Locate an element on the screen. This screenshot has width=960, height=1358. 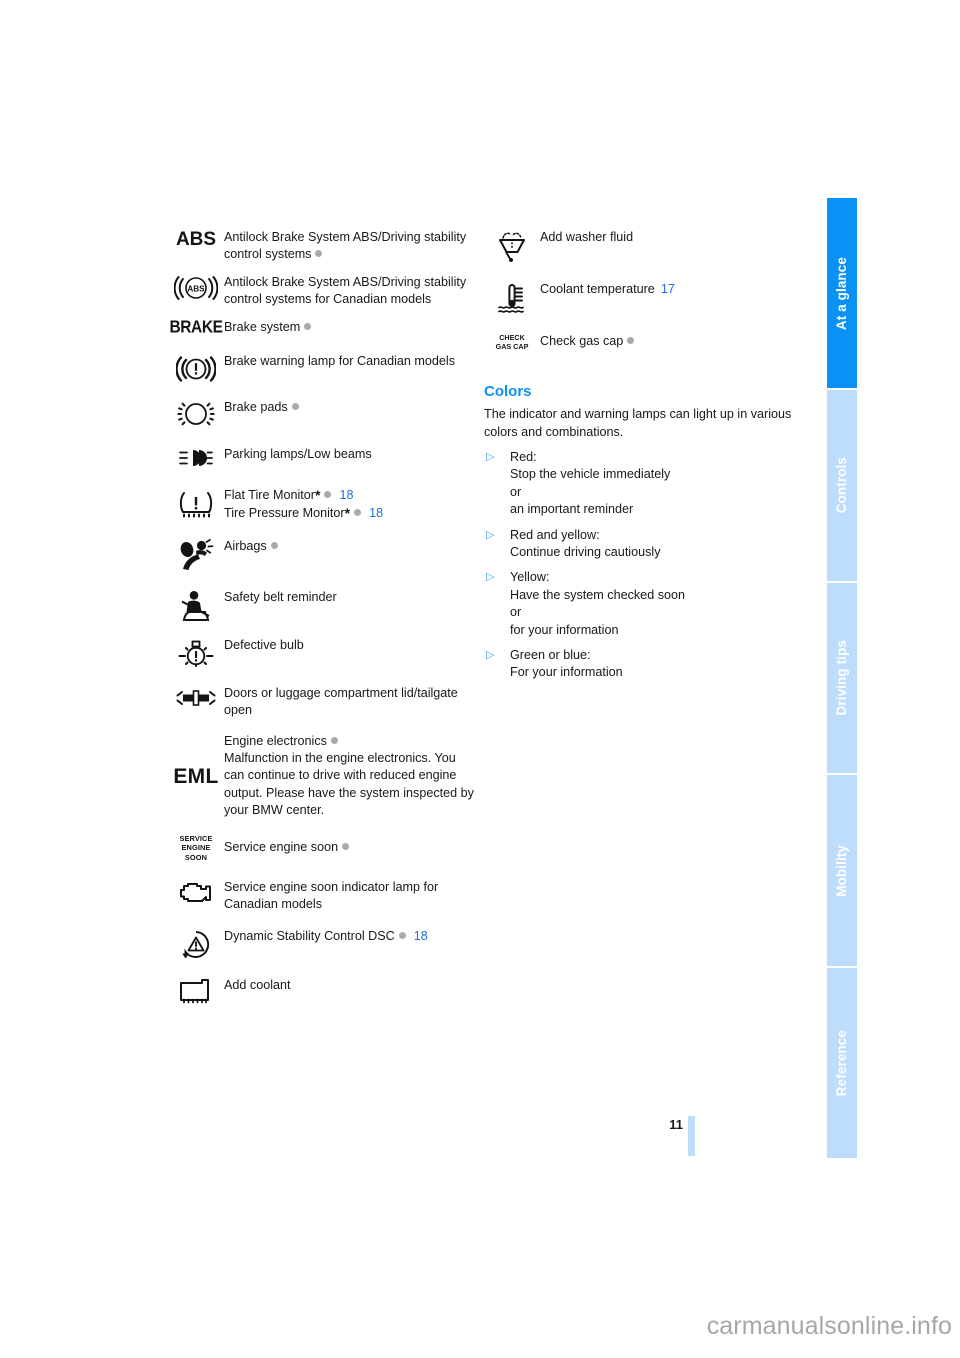
lamp-label: Service engine soon is located at coordinates (281, 846).